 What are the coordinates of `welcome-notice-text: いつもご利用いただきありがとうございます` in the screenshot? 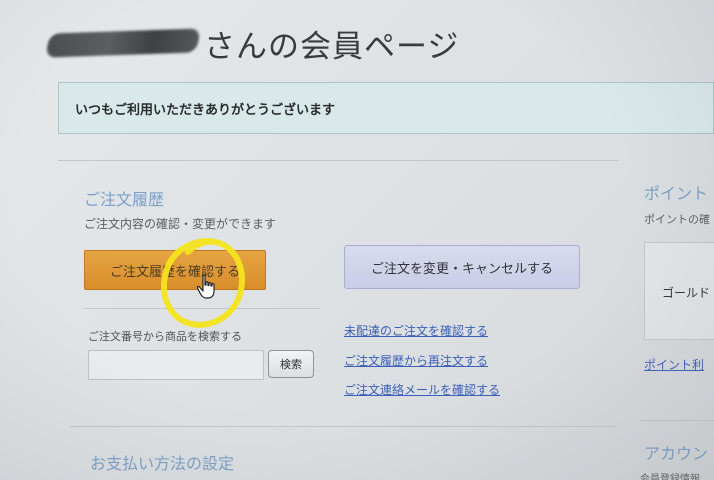 It's located at (205, 110).